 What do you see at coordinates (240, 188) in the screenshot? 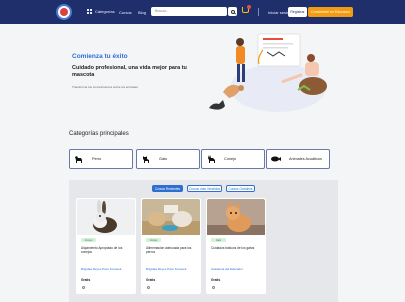
I see `tab-free-courses: Cursos Gratuitos` at bounding box center [240, 188].